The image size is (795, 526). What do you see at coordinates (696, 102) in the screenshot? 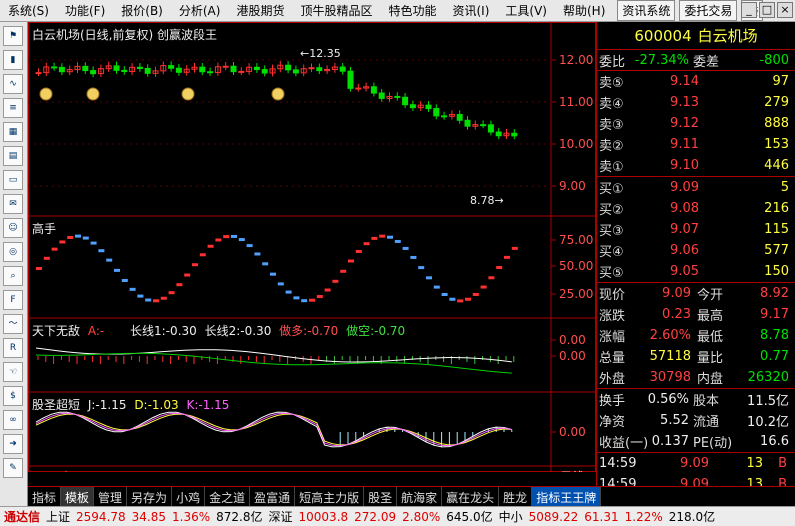
I see `ask-row: 卖④ 9.13 279` at bounding box center [696, 102].